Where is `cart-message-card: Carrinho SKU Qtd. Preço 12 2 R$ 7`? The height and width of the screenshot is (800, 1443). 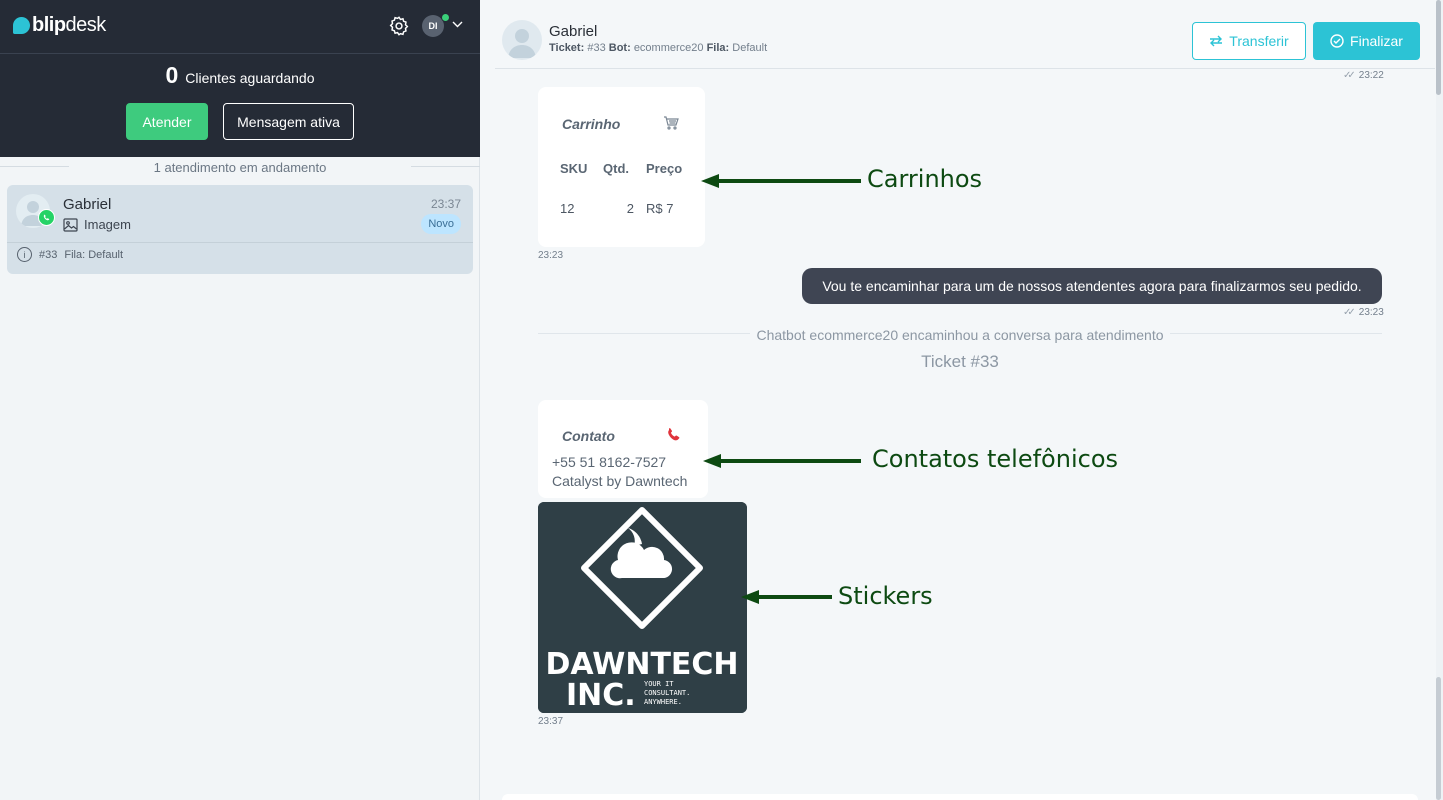
cart-message-card: Carrinho SKU Qtd. Preço 12 2 R$ 7 is located at coordinates (621, 167).